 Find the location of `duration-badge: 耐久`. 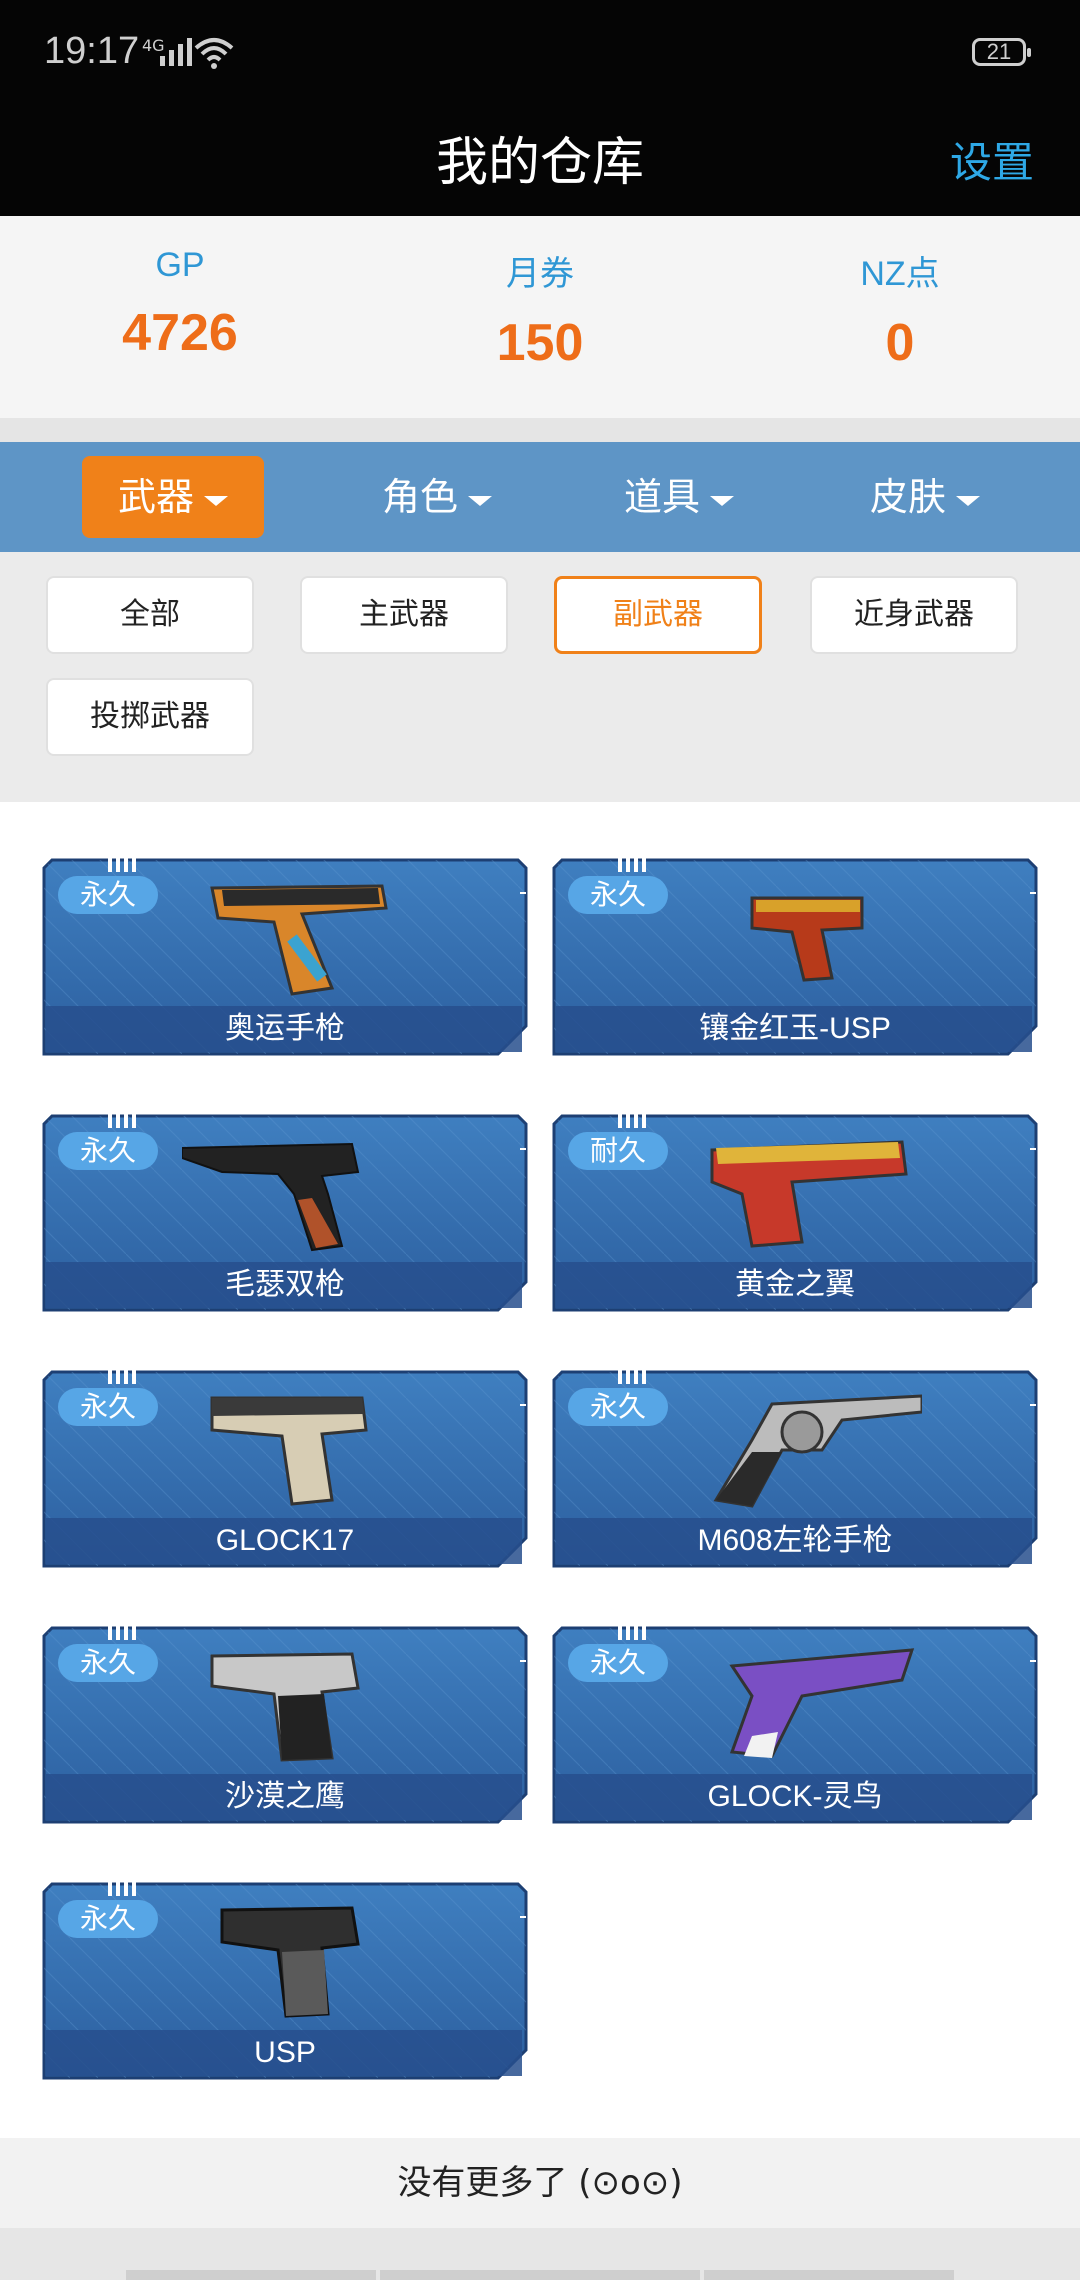

duration-badge: 耐久 is located at coordinates (618, 1151).